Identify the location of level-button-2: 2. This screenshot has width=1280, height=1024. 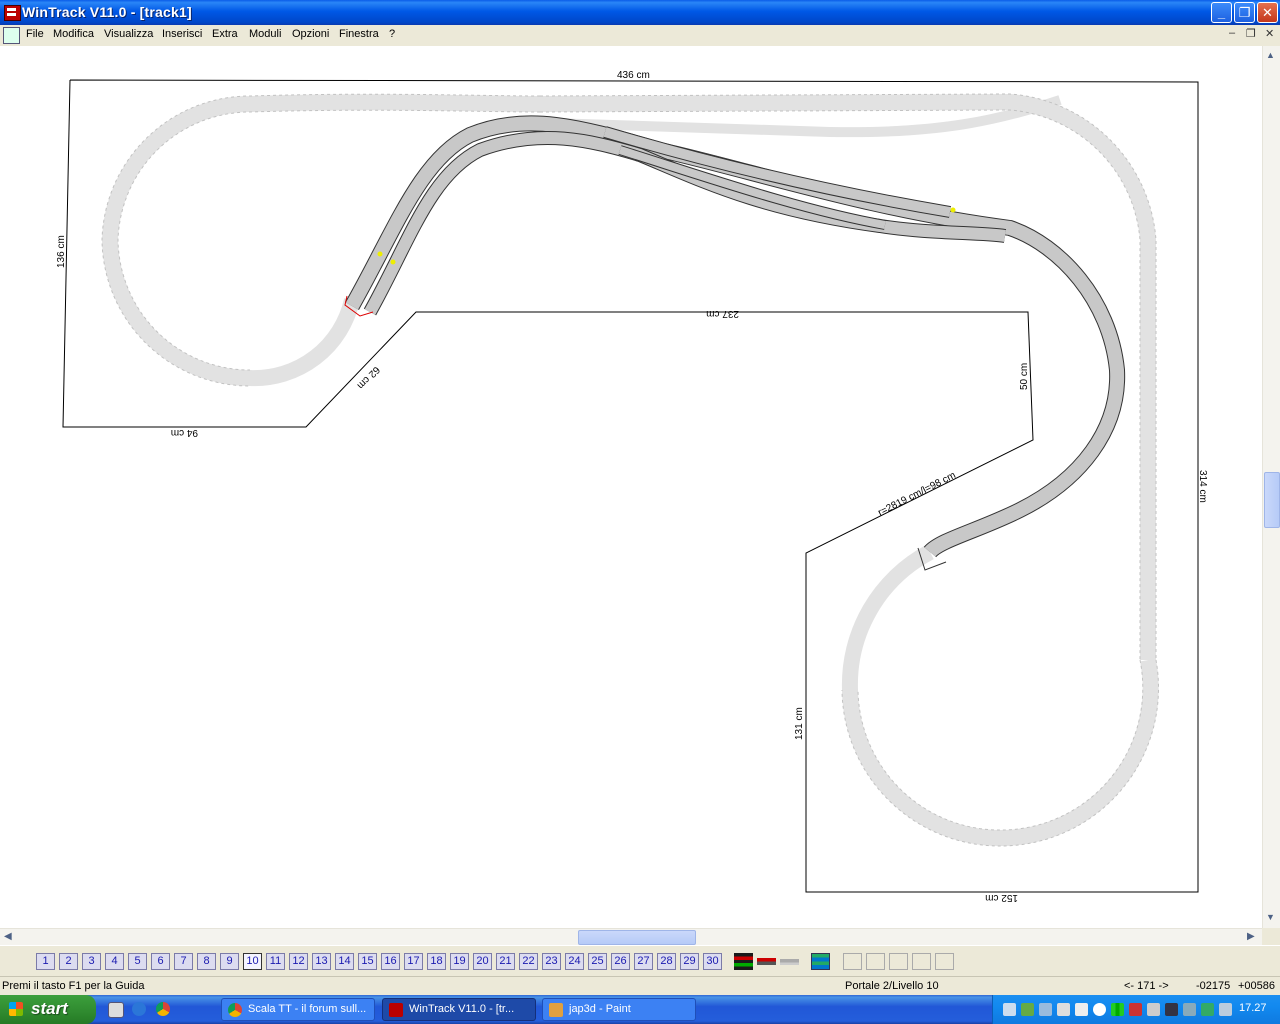
(68, 961).